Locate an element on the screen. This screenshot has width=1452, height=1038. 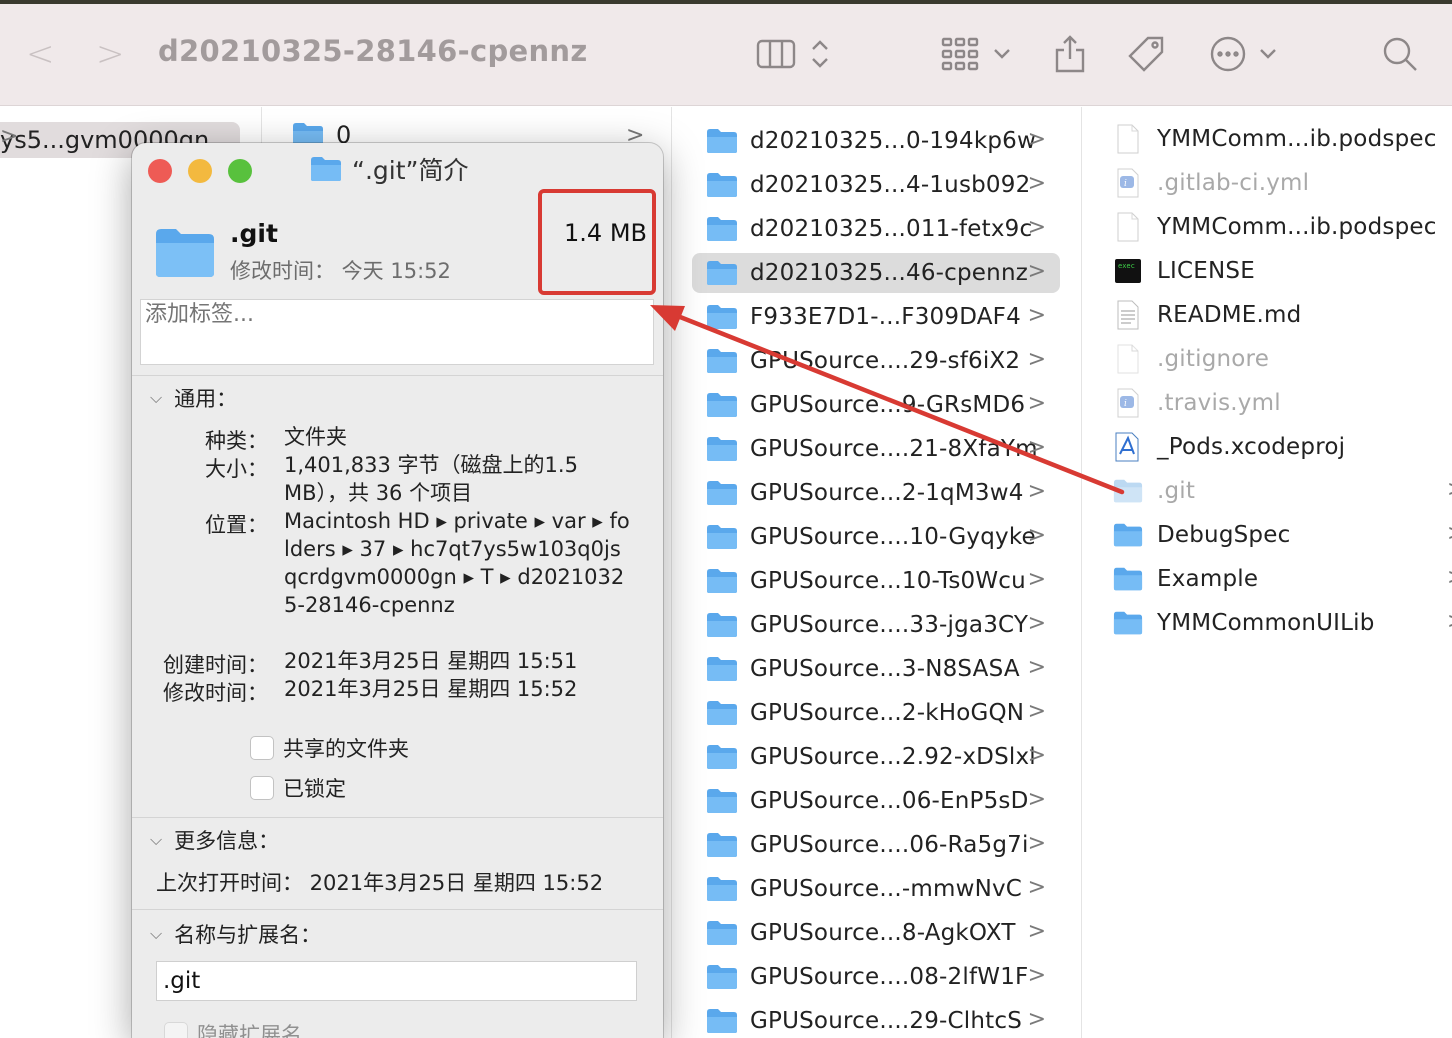
close-button is located at coordinates (160, 171).